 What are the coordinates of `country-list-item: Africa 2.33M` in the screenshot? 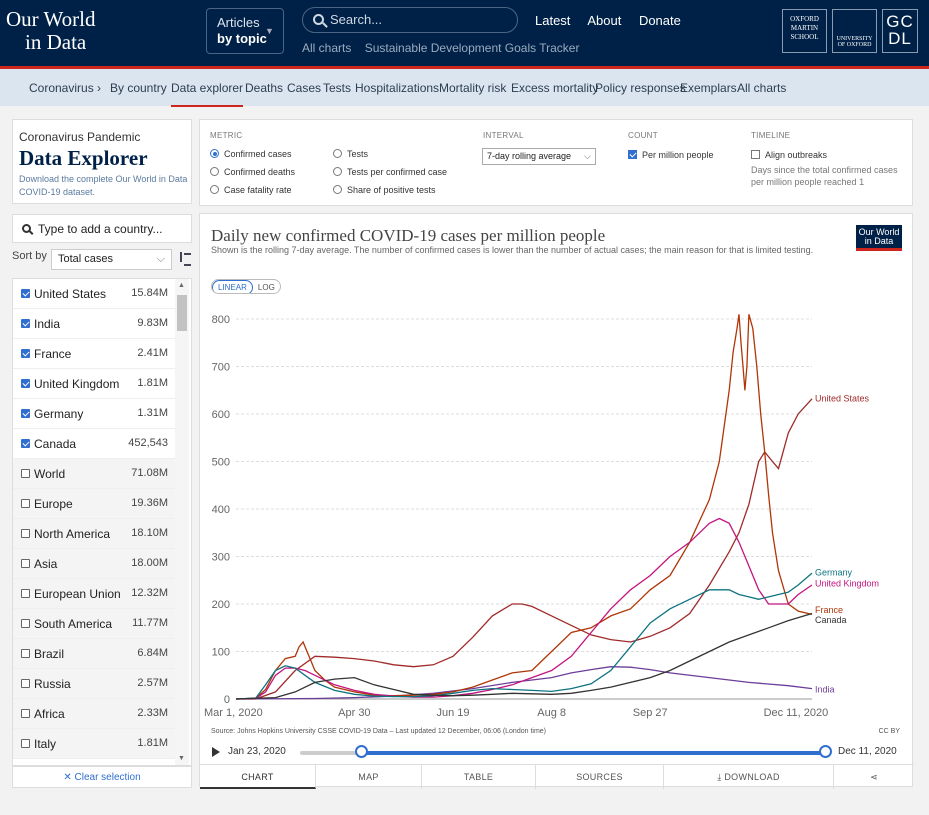 It's located at (94, 714).